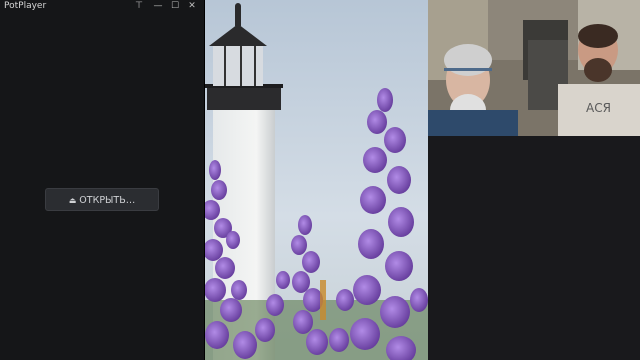  Describe the element at coordinates (598, 108) in the screenshot. I see `svg-text: АСЯ` at that location.